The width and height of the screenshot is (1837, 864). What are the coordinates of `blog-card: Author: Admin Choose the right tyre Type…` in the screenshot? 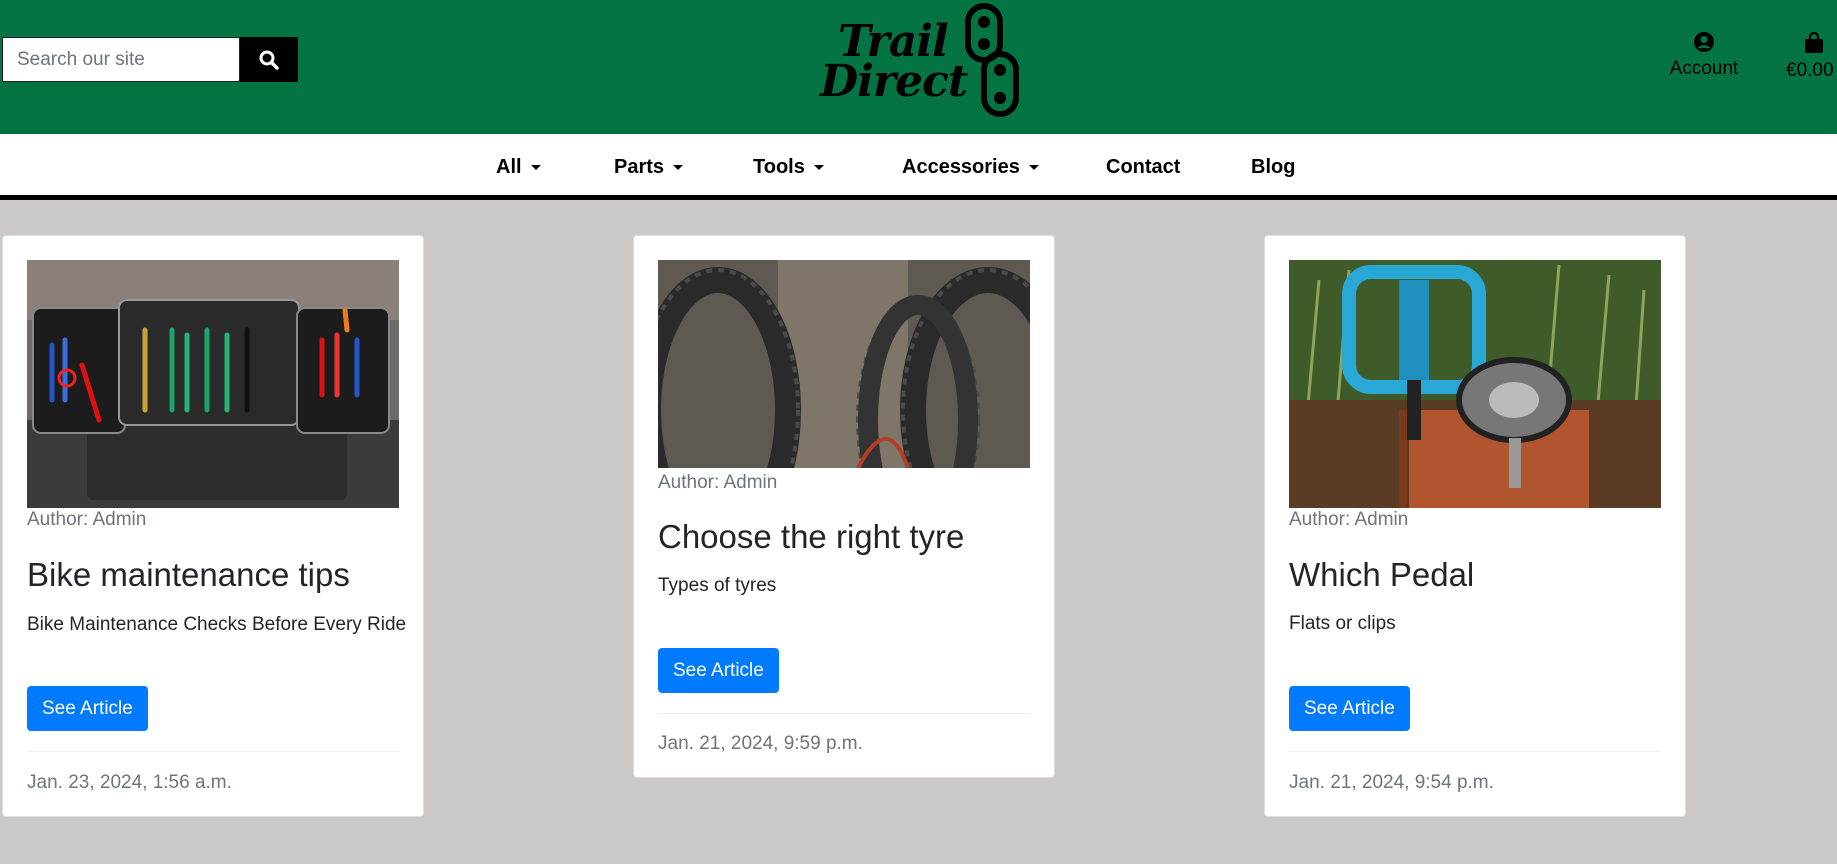 It's located at (844, 506).